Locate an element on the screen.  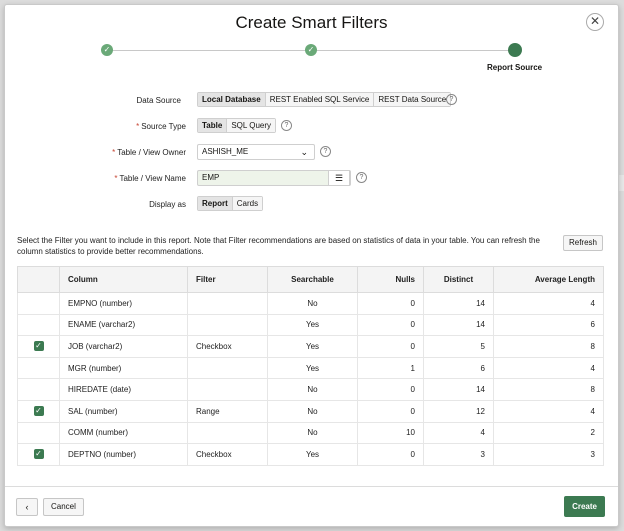
table-name-row: * Table / View Name EMP ☰ ? is located at coordinates (312, 178).